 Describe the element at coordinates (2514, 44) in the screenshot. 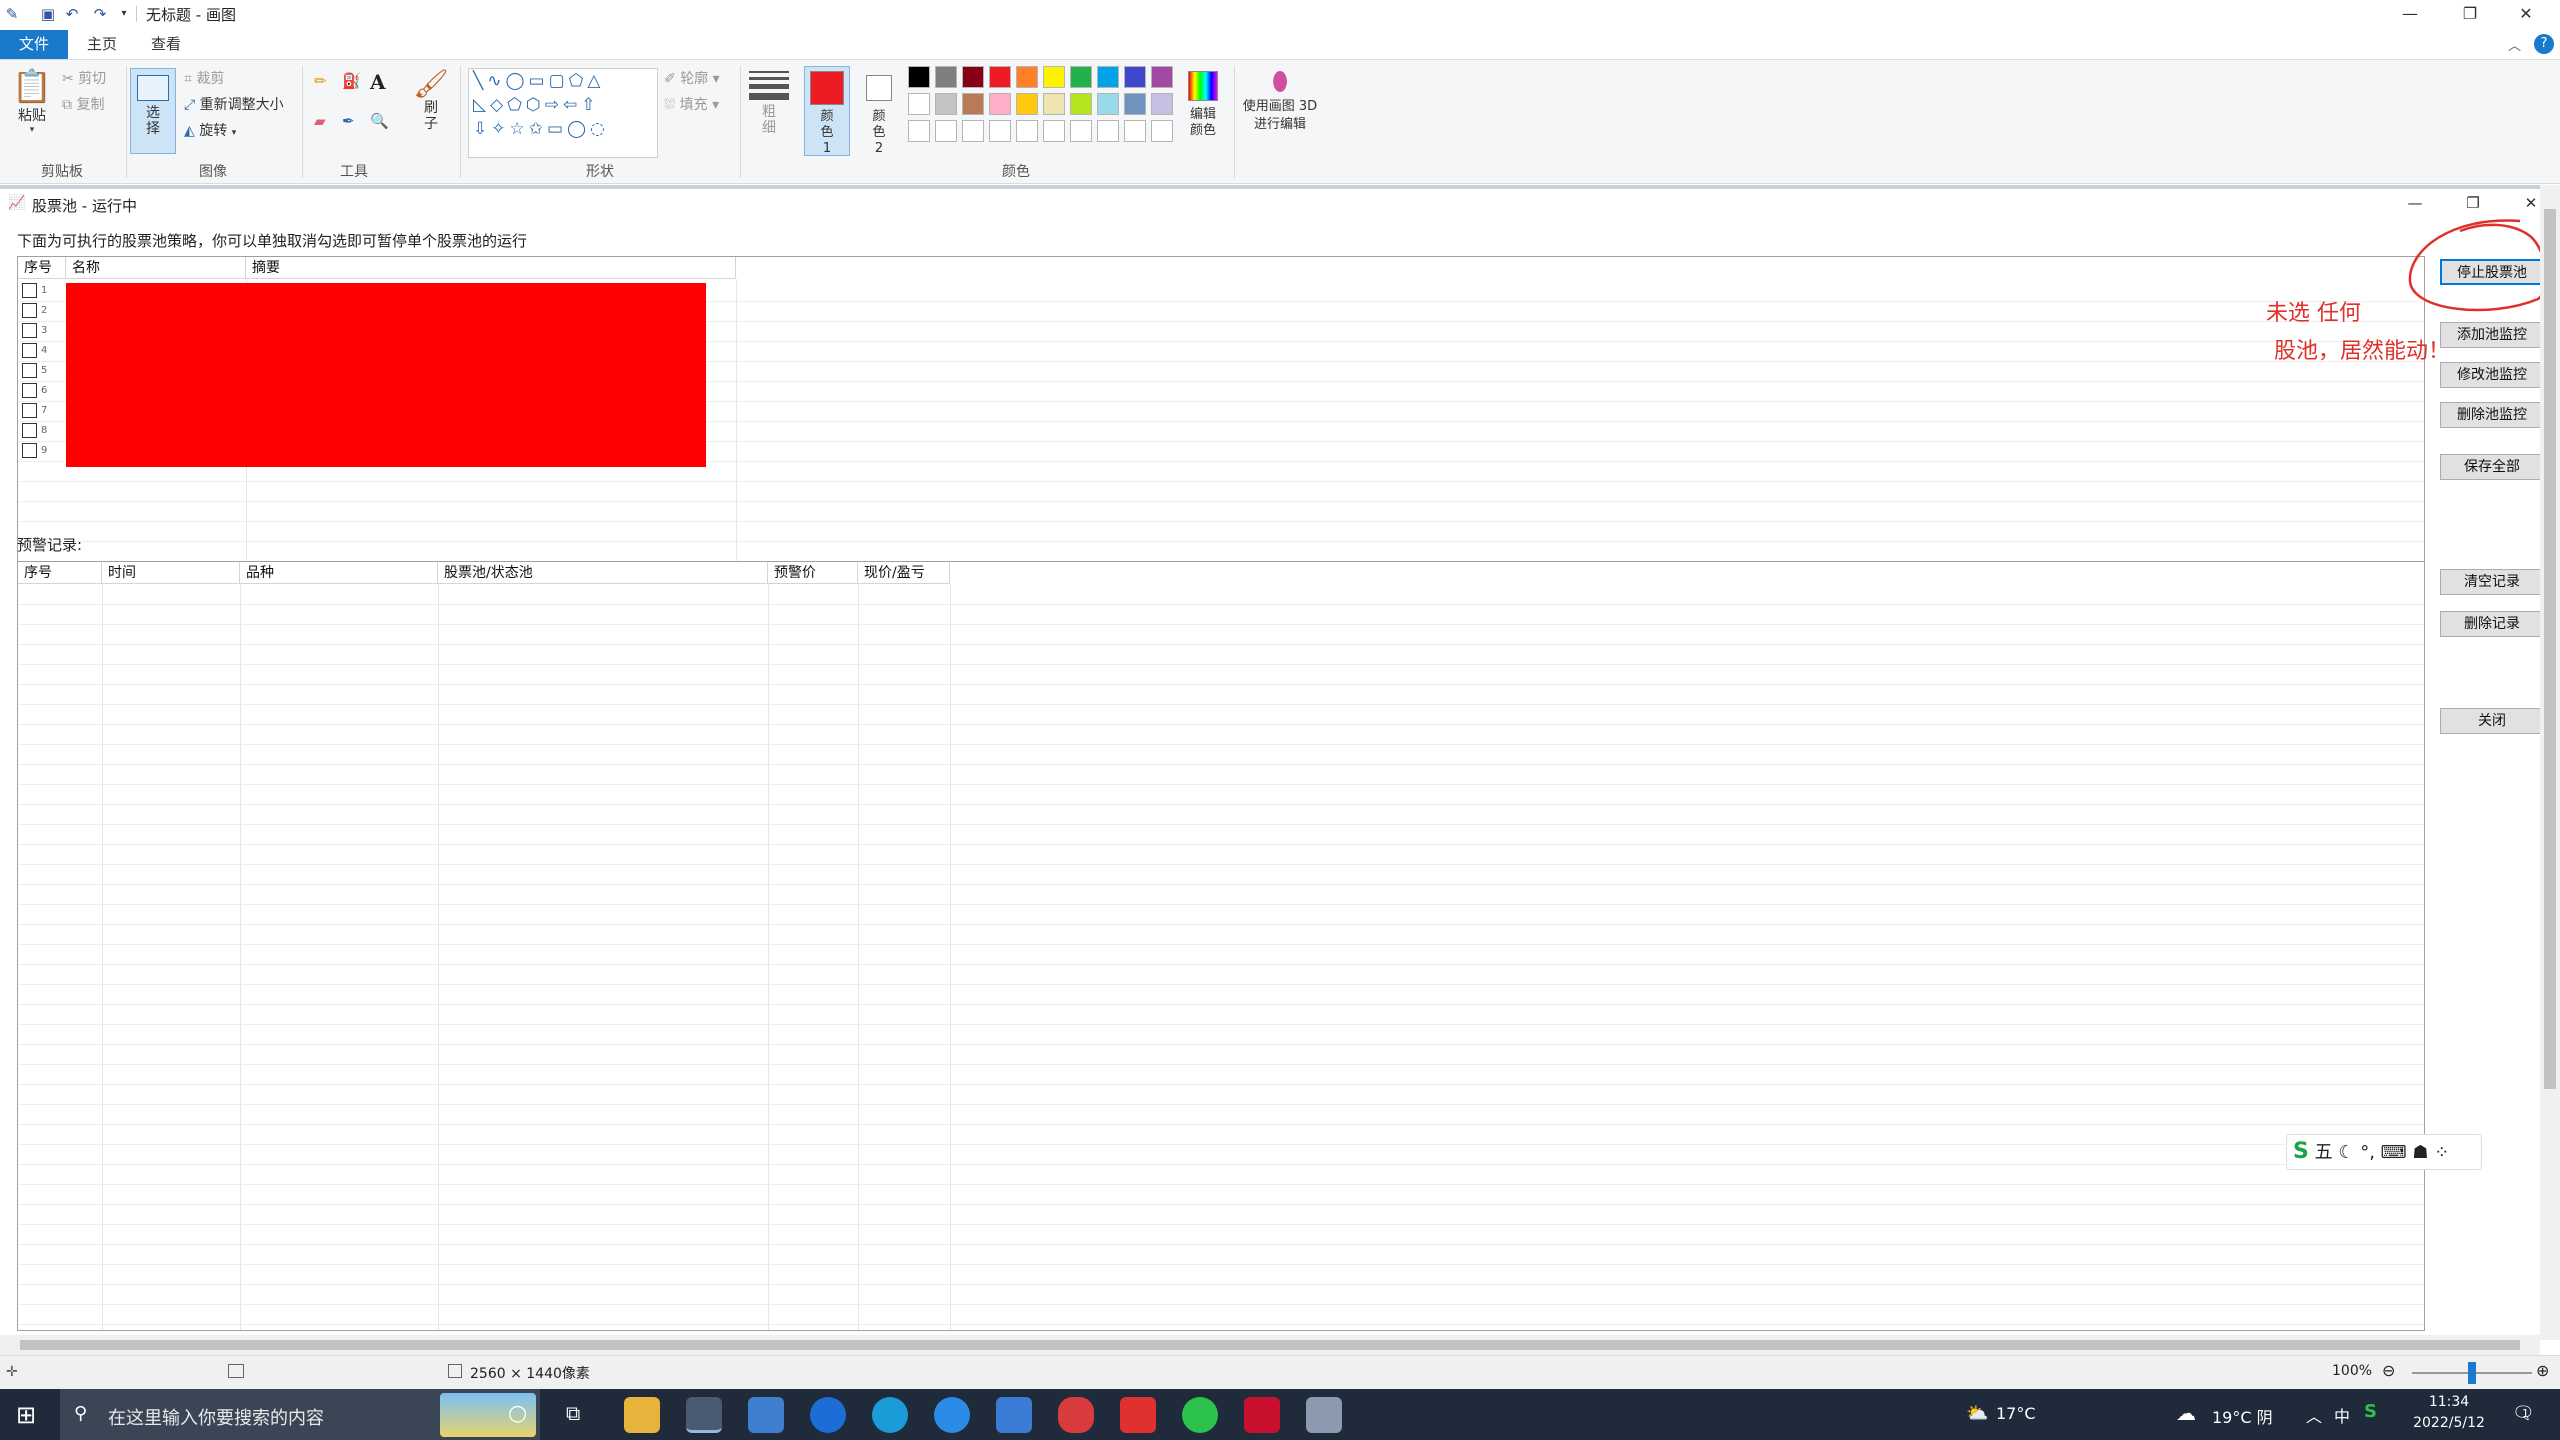

I see `collapse-ribbon-icon: ︿` at that location.